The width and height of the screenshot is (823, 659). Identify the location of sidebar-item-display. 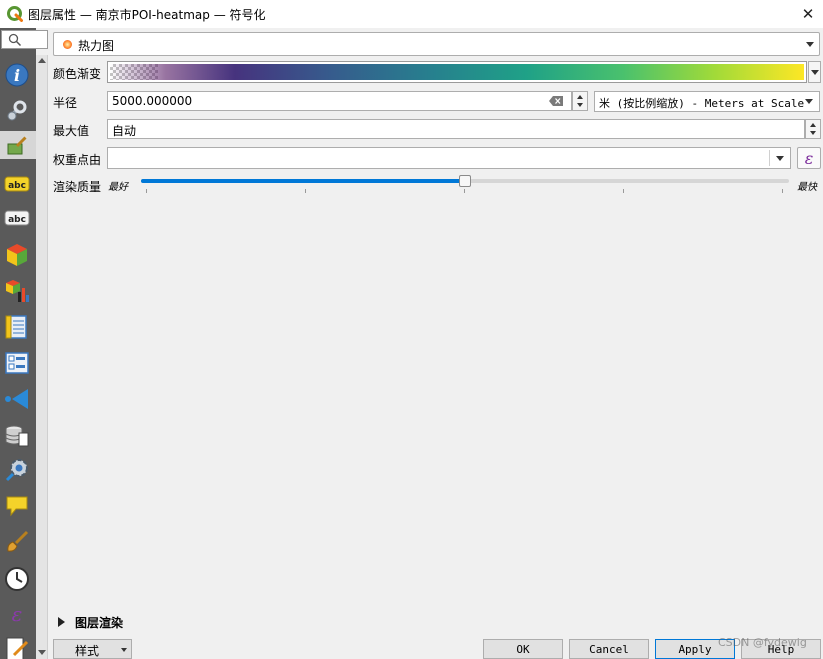
(17, 506).